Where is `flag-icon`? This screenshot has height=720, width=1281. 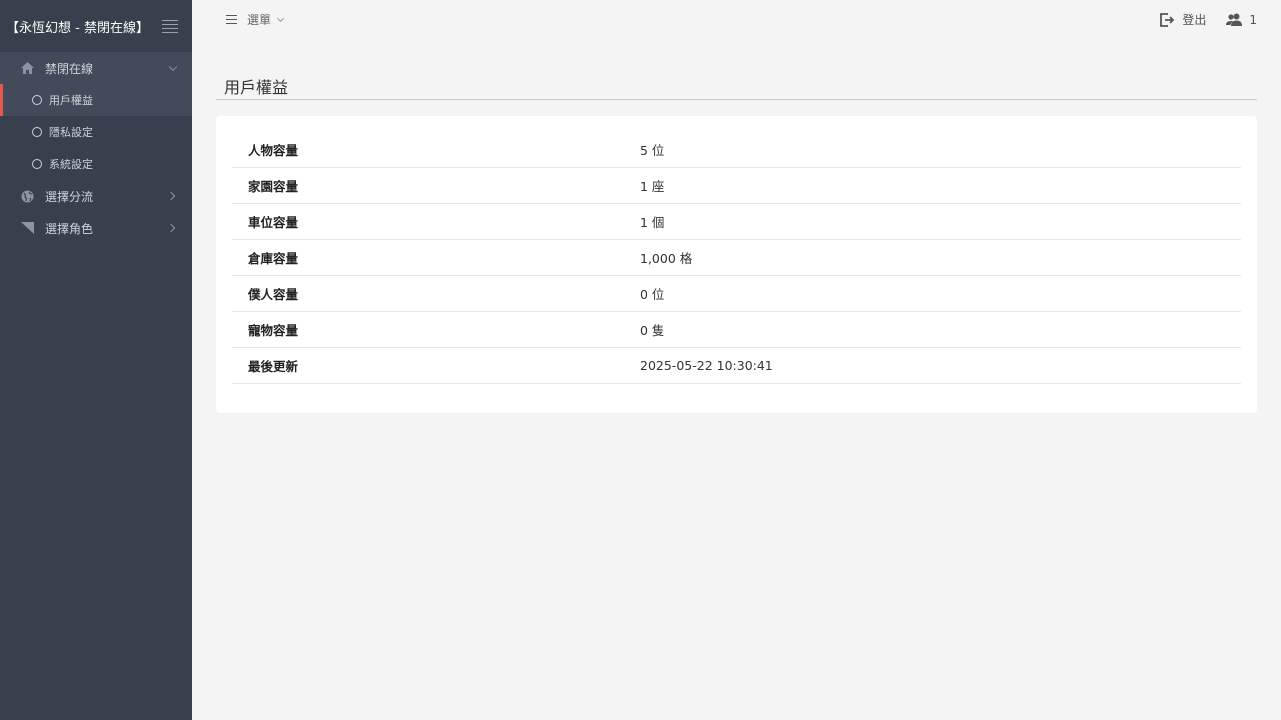 flag-icon is located at coordinates (27, 228).